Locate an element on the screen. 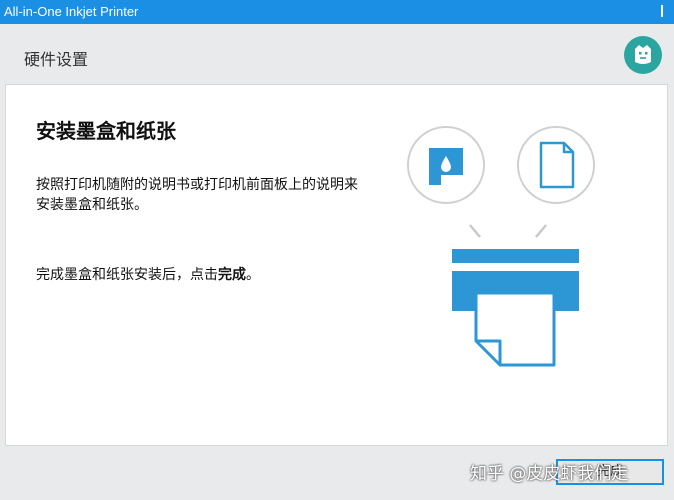 The width and height of the screenshot is (674, 500). window-title: All-in-One Inkjet Printer is located at coordinates (71, 11).